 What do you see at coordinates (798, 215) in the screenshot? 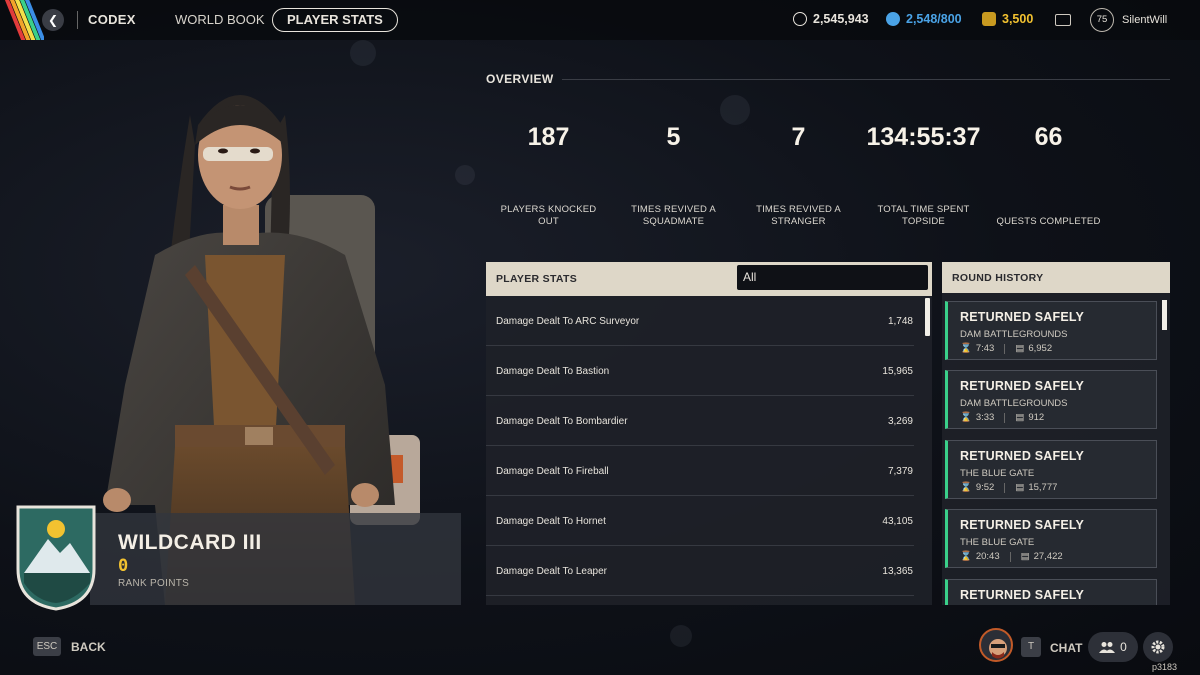
I see `overview-stat-label: TIMES REVIVED A STRANGER` at bounding box center [798, 215].